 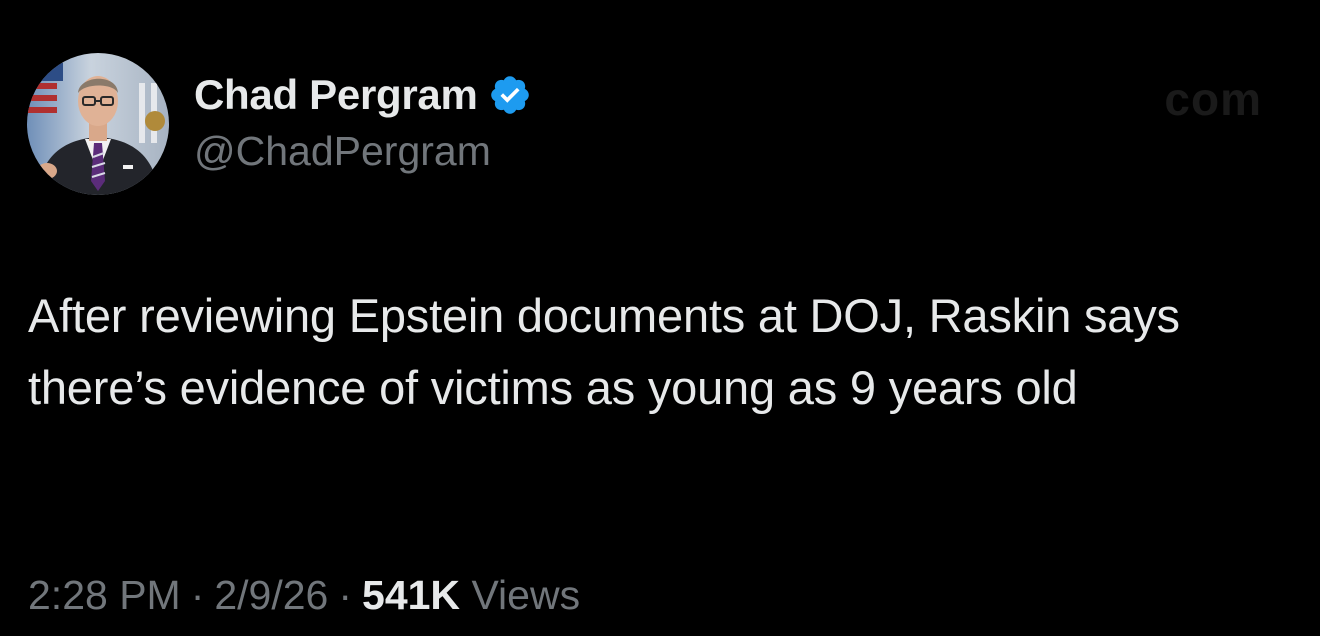 What do you see at coordinates (342, 151) in the screenshot?
I see `user-handle: @ChadPergram` at bounding box center [342, 151].